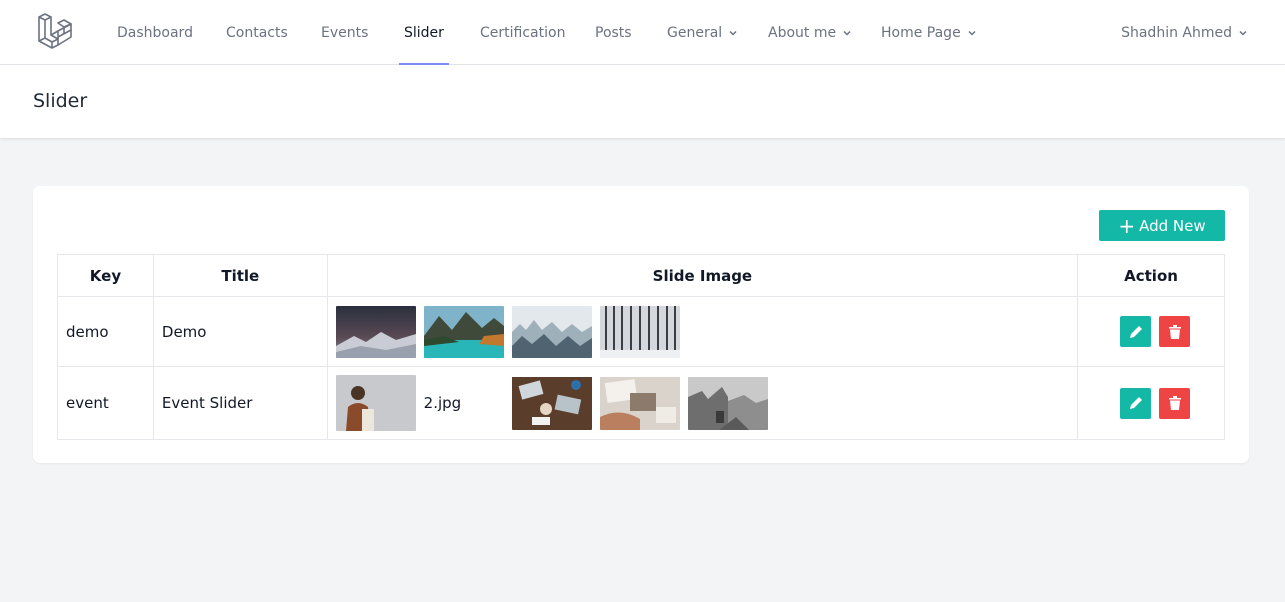  I want to click on nav-contacts: Contacts, so click(257, 32).